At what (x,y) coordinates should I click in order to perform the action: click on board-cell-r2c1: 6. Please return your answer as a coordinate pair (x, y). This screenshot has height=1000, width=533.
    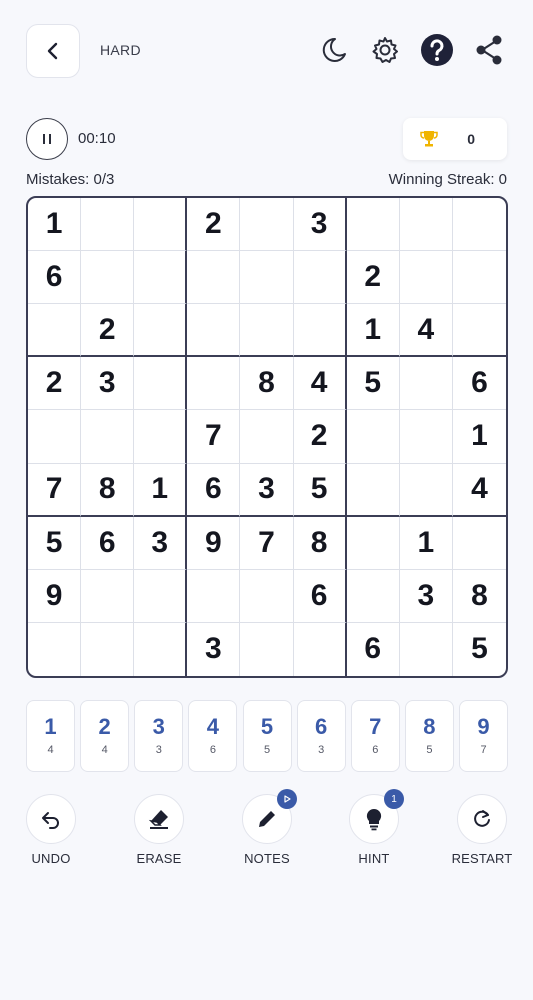
    Looking at the image, I should click on (55, 278).